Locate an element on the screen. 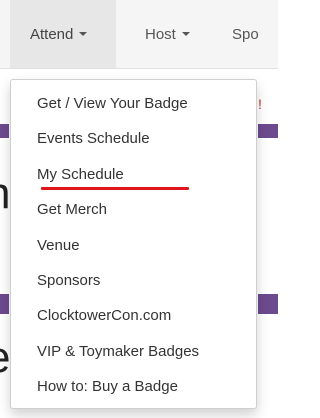  background-heading-fragment: e is located at coordinates (5, 358).